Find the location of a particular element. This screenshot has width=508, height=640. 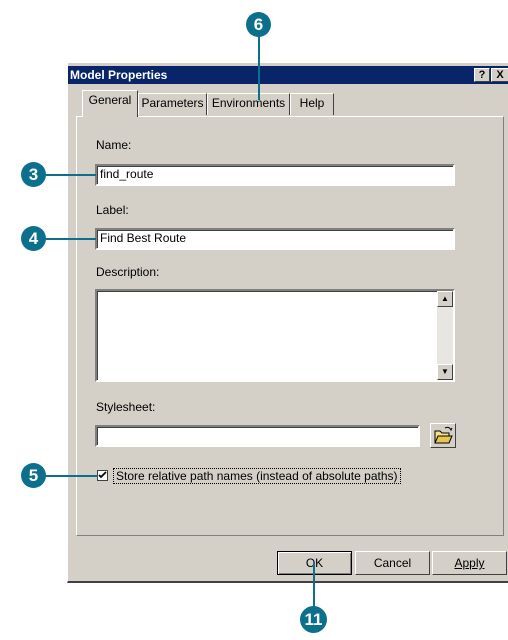

callout-11: 11 is located at coordinates (313, 619).